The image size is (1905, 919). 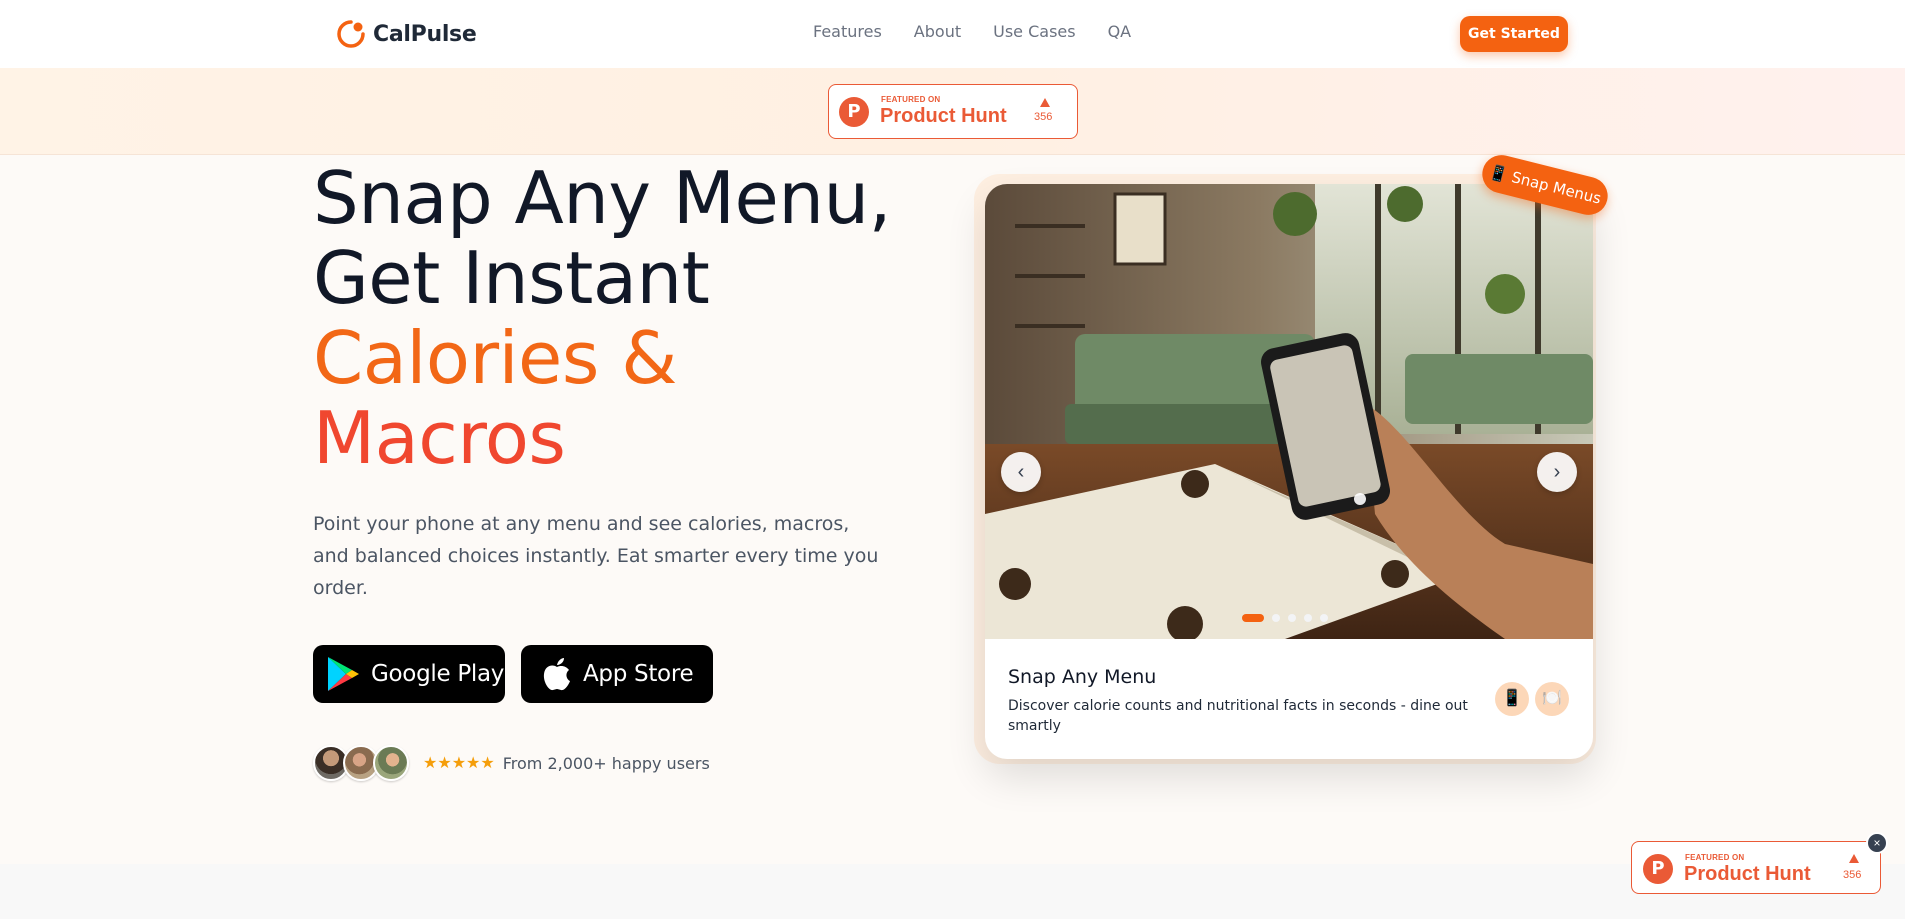 I want to click on google-play-button: Google Play, so click(x=409, y=674).